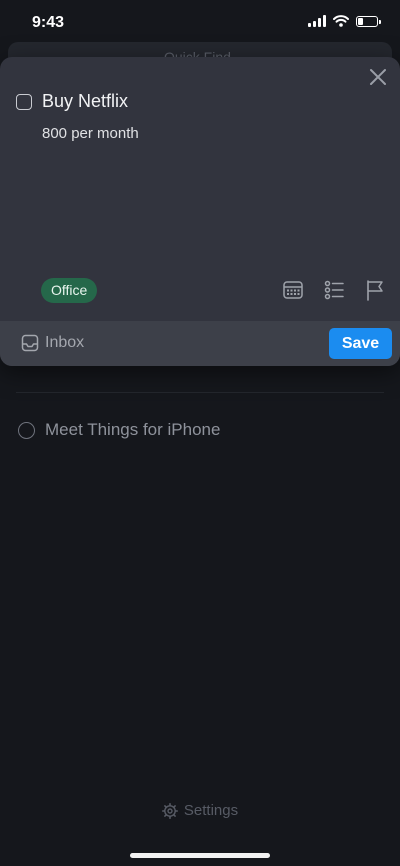 This screenshot has width=400, height=866. What do you see at coordinates (368, 21) in the screenshot?
I see `battery-icon` at bounding box center [368, 21].